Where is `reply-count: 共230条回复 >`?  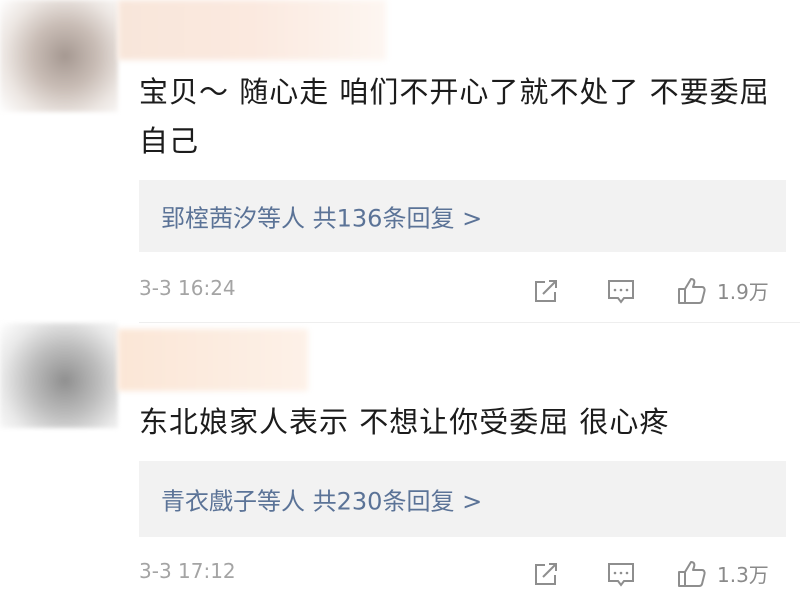 reply-count: 共230条回复 > is located at coordinates (397, 501).